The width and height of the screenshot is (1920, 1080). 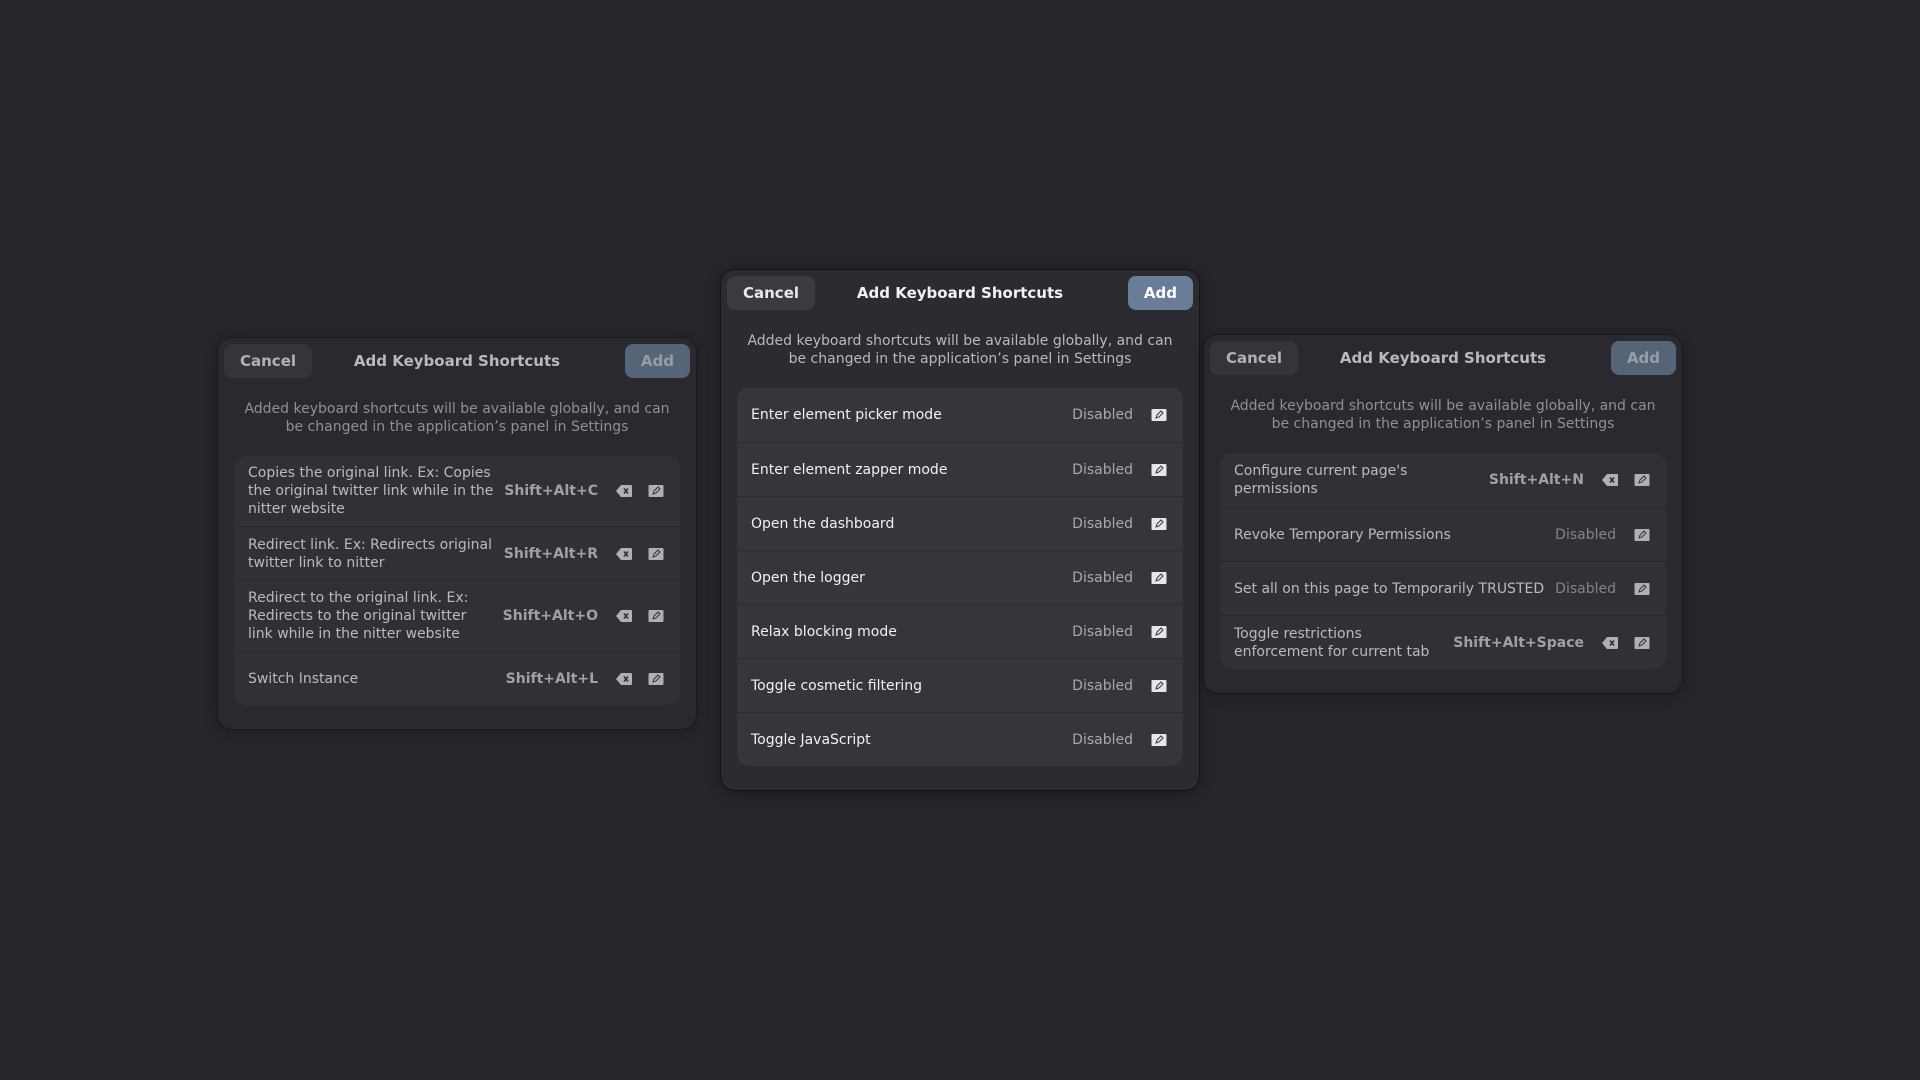 I want to click on shortcut-label: Redirect to the original link. Ex, so click(x=358, y=616).